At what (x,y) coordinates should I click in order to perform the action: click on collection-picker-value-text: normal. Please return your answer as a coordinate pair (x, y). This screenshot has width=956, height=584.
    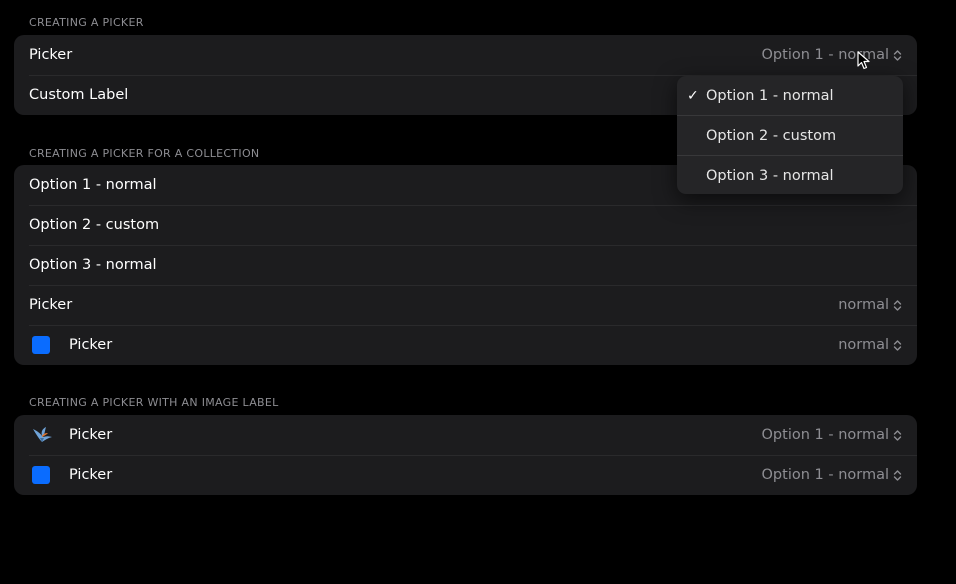
    Looking at the image, I should click on (863, 305).